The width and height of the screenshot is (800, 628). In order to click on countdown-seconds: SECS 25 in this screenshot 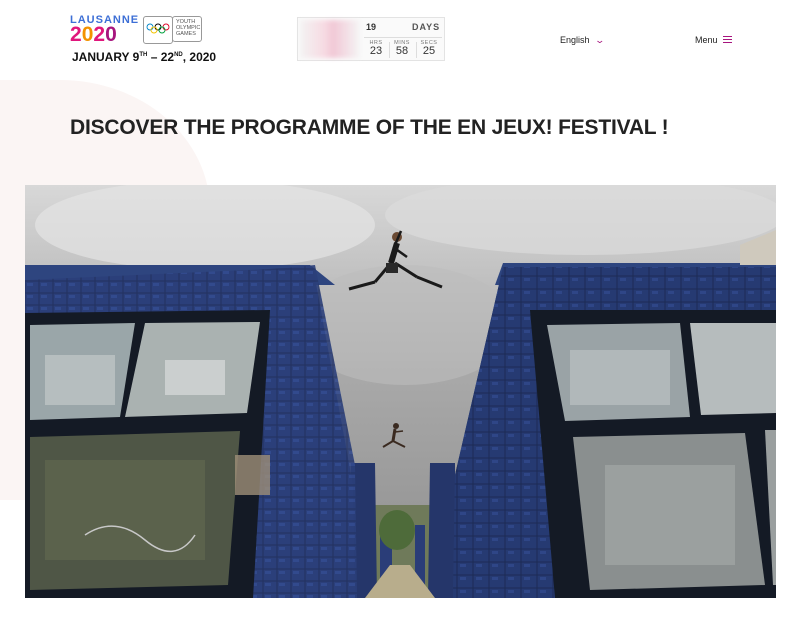, I will do `click(429, 48)`.